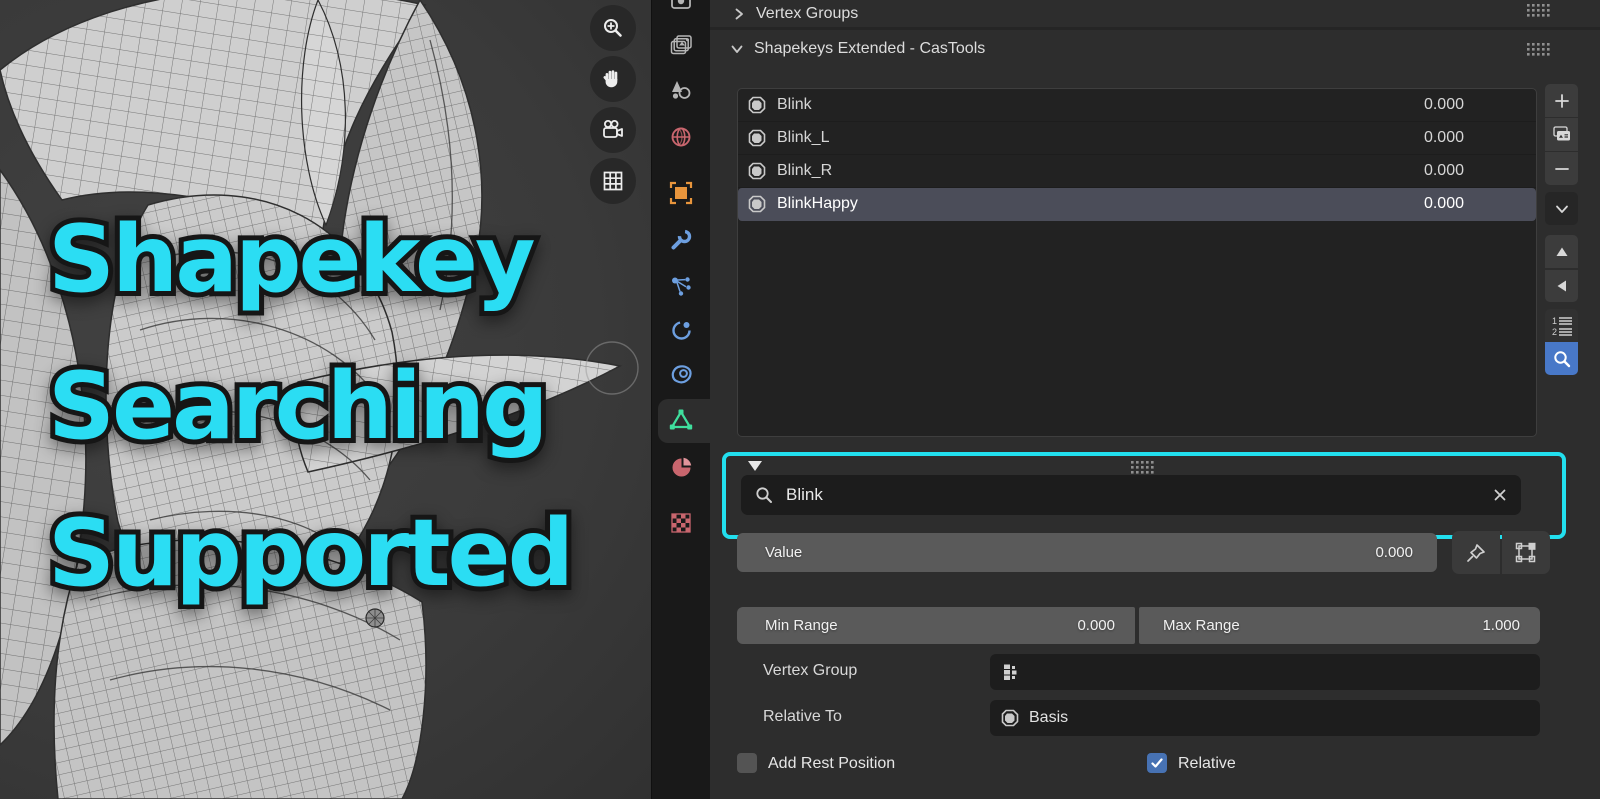 This screenshot has height=799, width=1600. I want to click on texture-checker-icon, so click(681, 523).